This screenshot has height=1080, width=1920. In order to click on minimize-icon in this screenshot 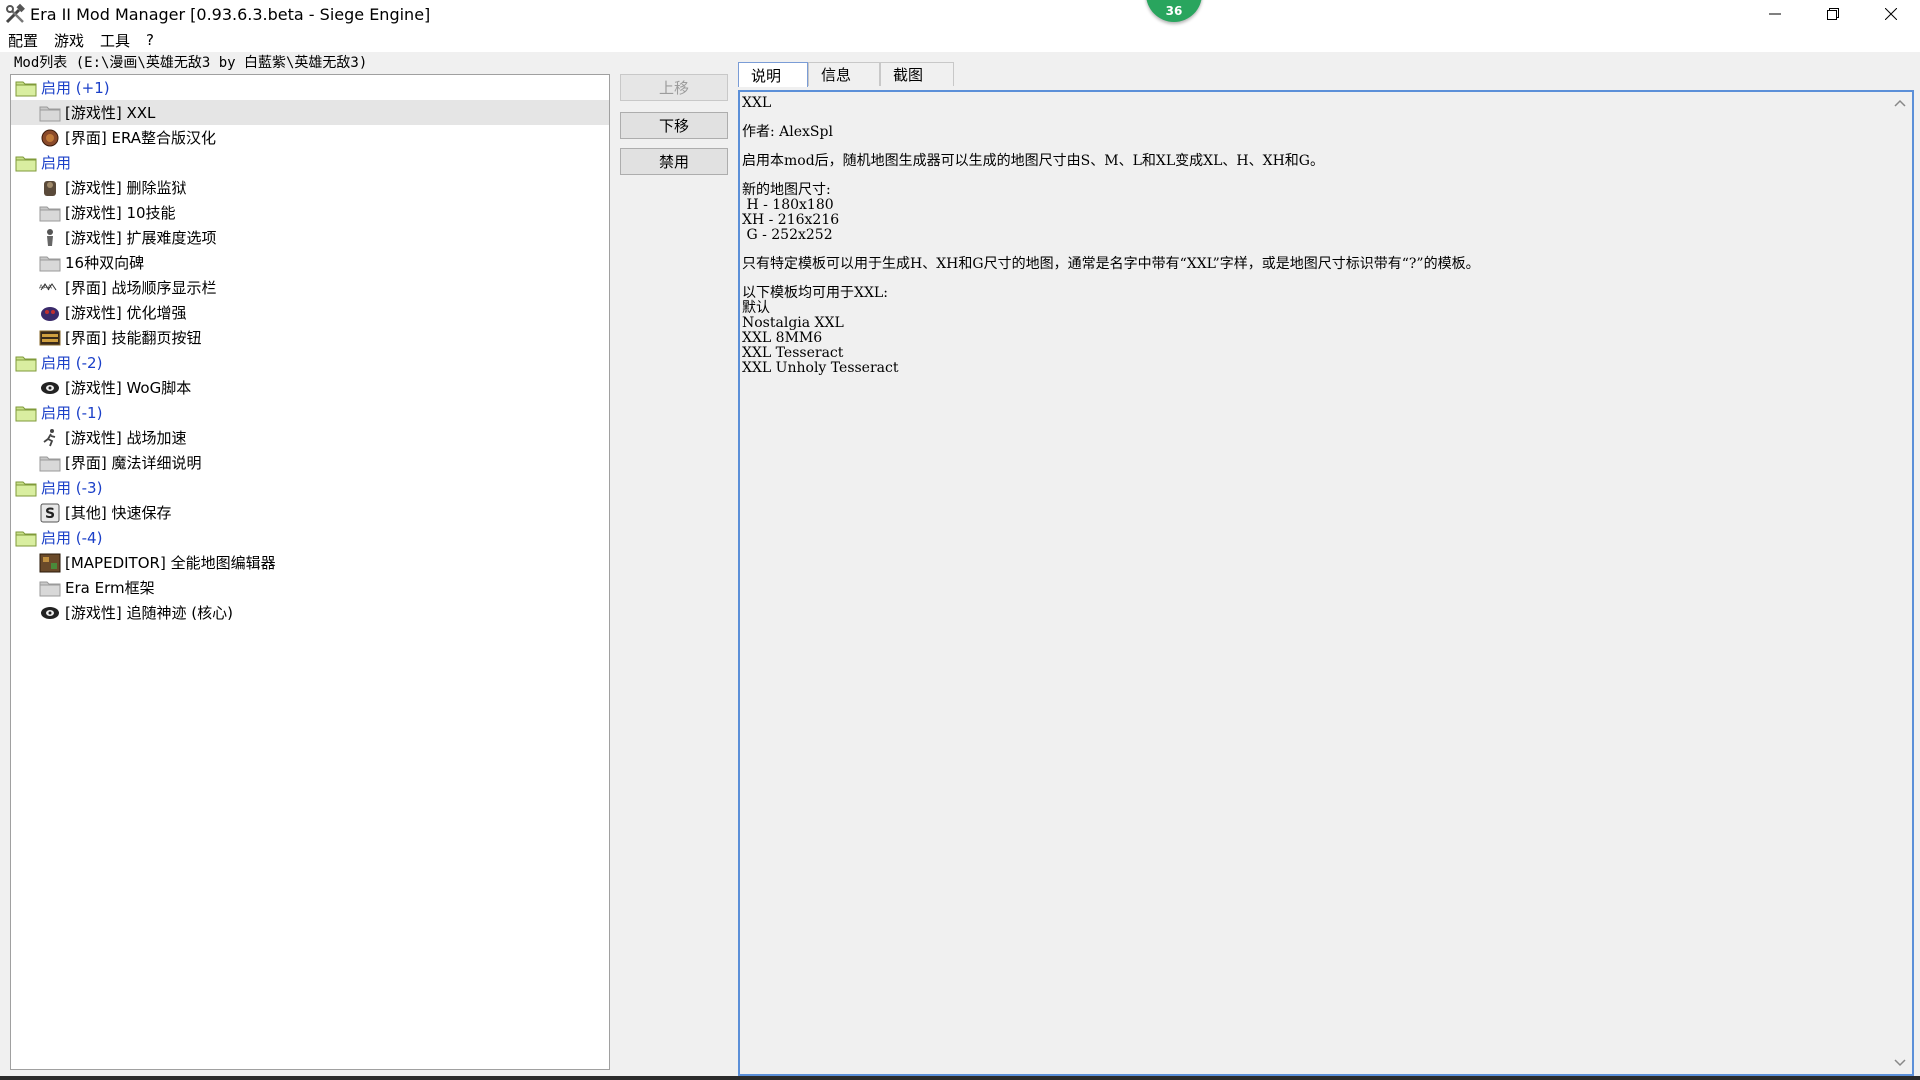, I will do `click(1775, 14)`.